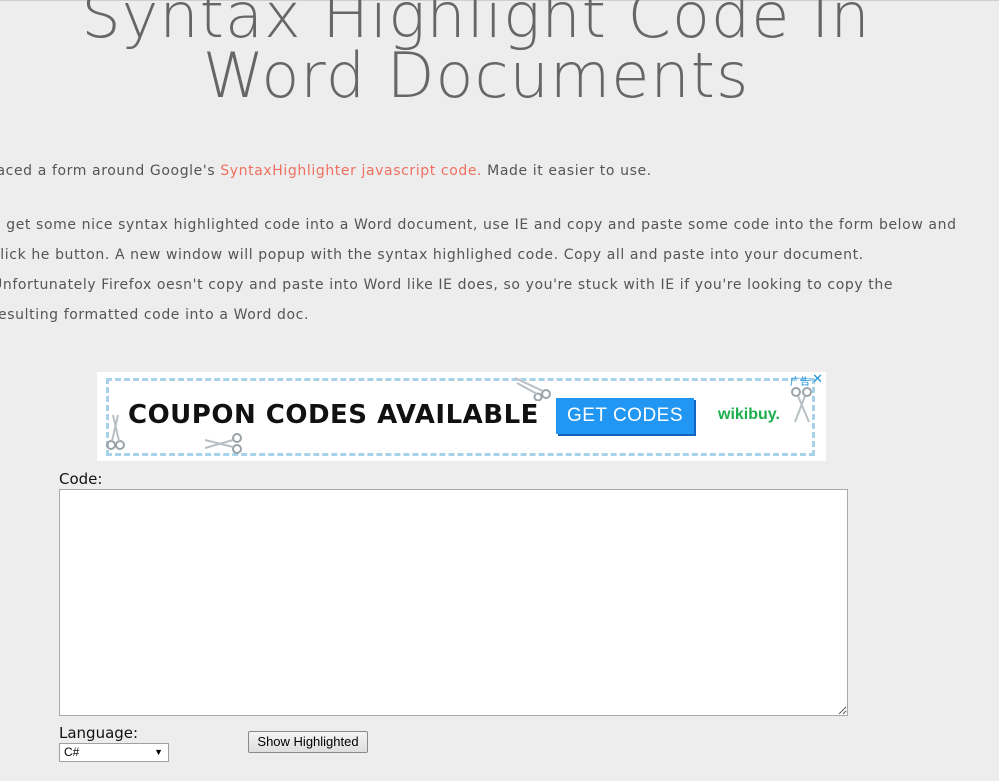 This screenshot has height=781, width=999. What do you see at coordinates (749, 414) in the screenshot?
I see `wikibuy-logo: wikibuy.` at bounding box center [749, 414].